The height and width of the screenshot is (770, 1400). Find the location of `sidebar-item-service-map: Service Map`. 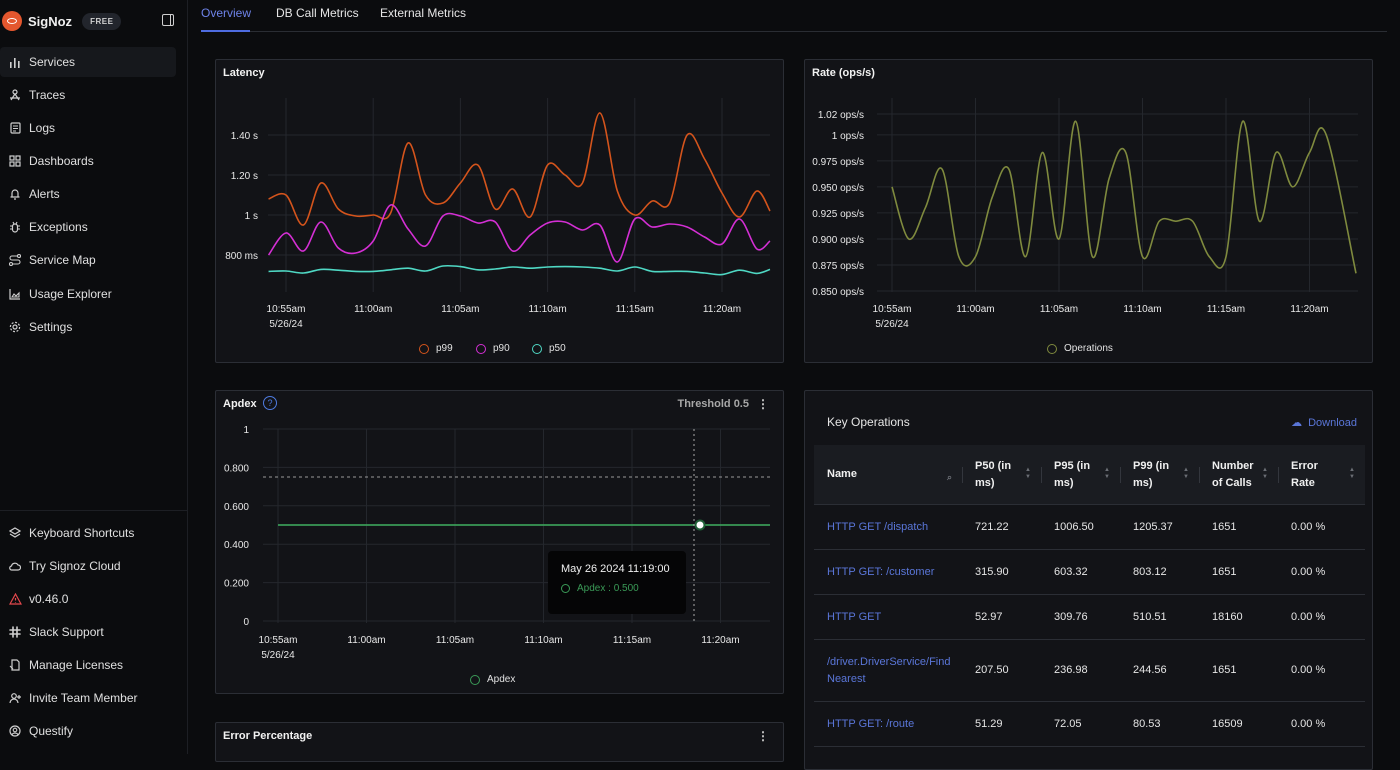

sidebar-item-service-map: Service Map is located at coordinates (88, 260).